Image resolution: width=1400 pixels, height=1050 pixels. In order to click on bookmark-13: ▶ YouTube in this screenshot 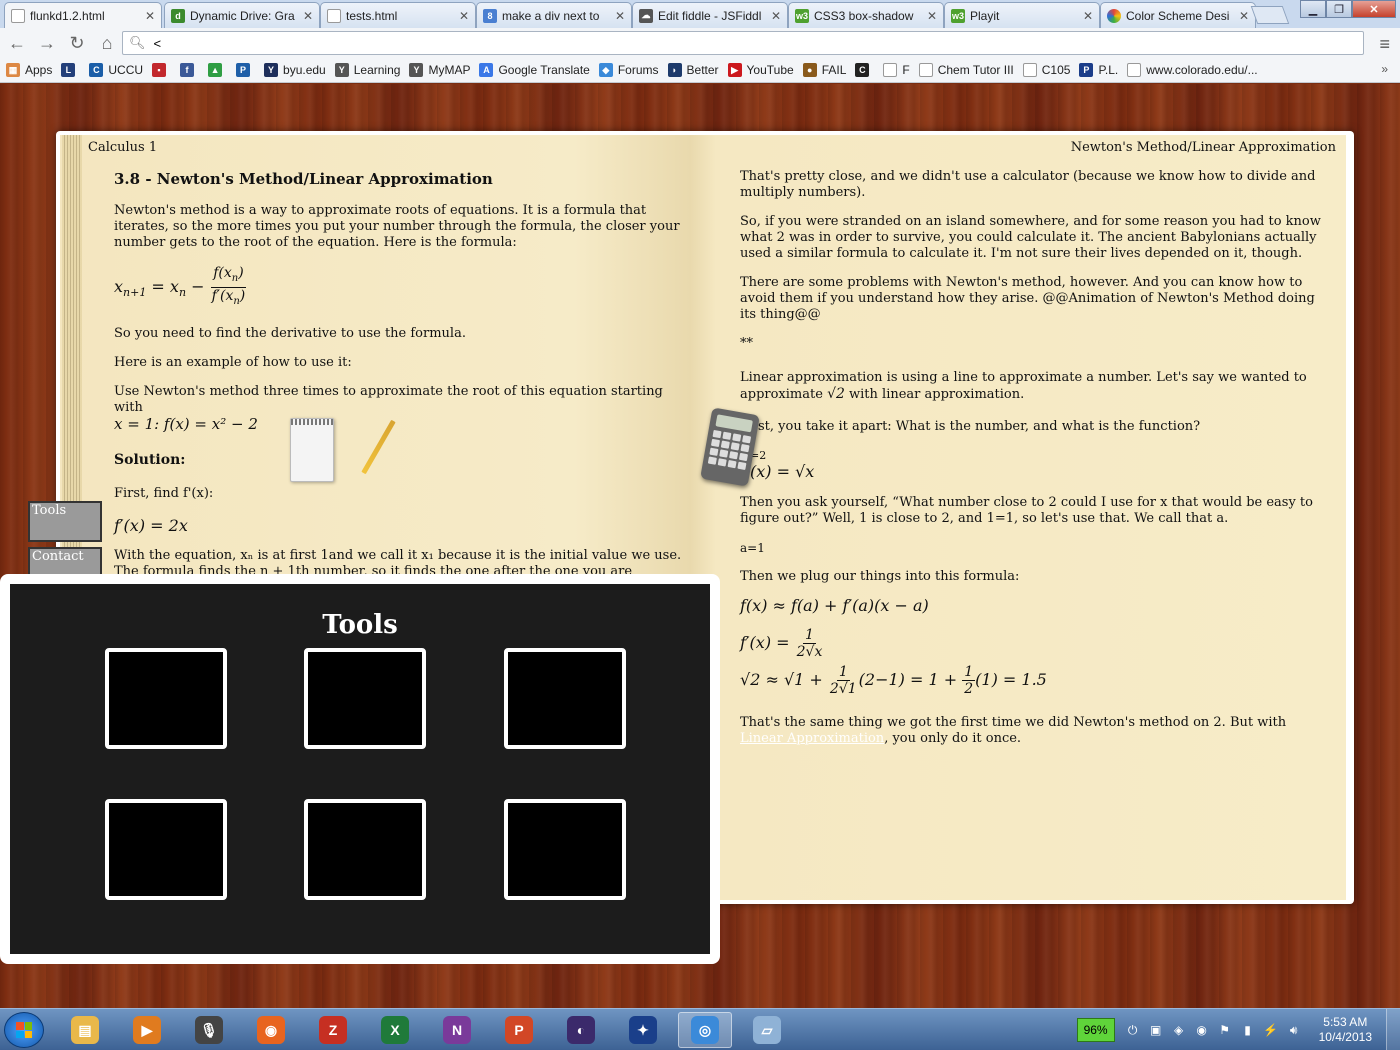, I will do `click(760, 70)`.